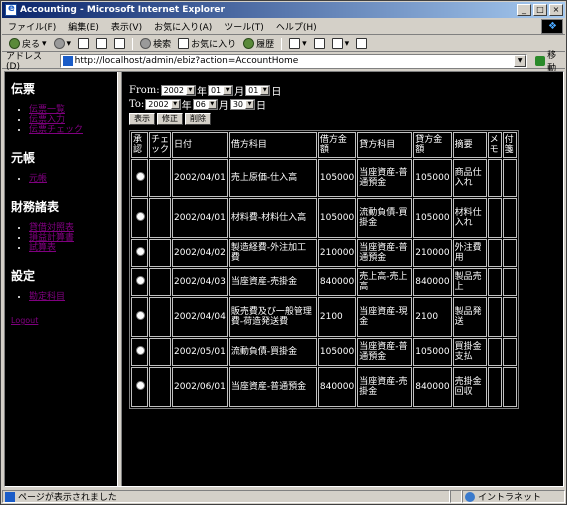  Describe the element at coordinates (261, 106) in the screenshot. I see `day-unit: 日` at that location.